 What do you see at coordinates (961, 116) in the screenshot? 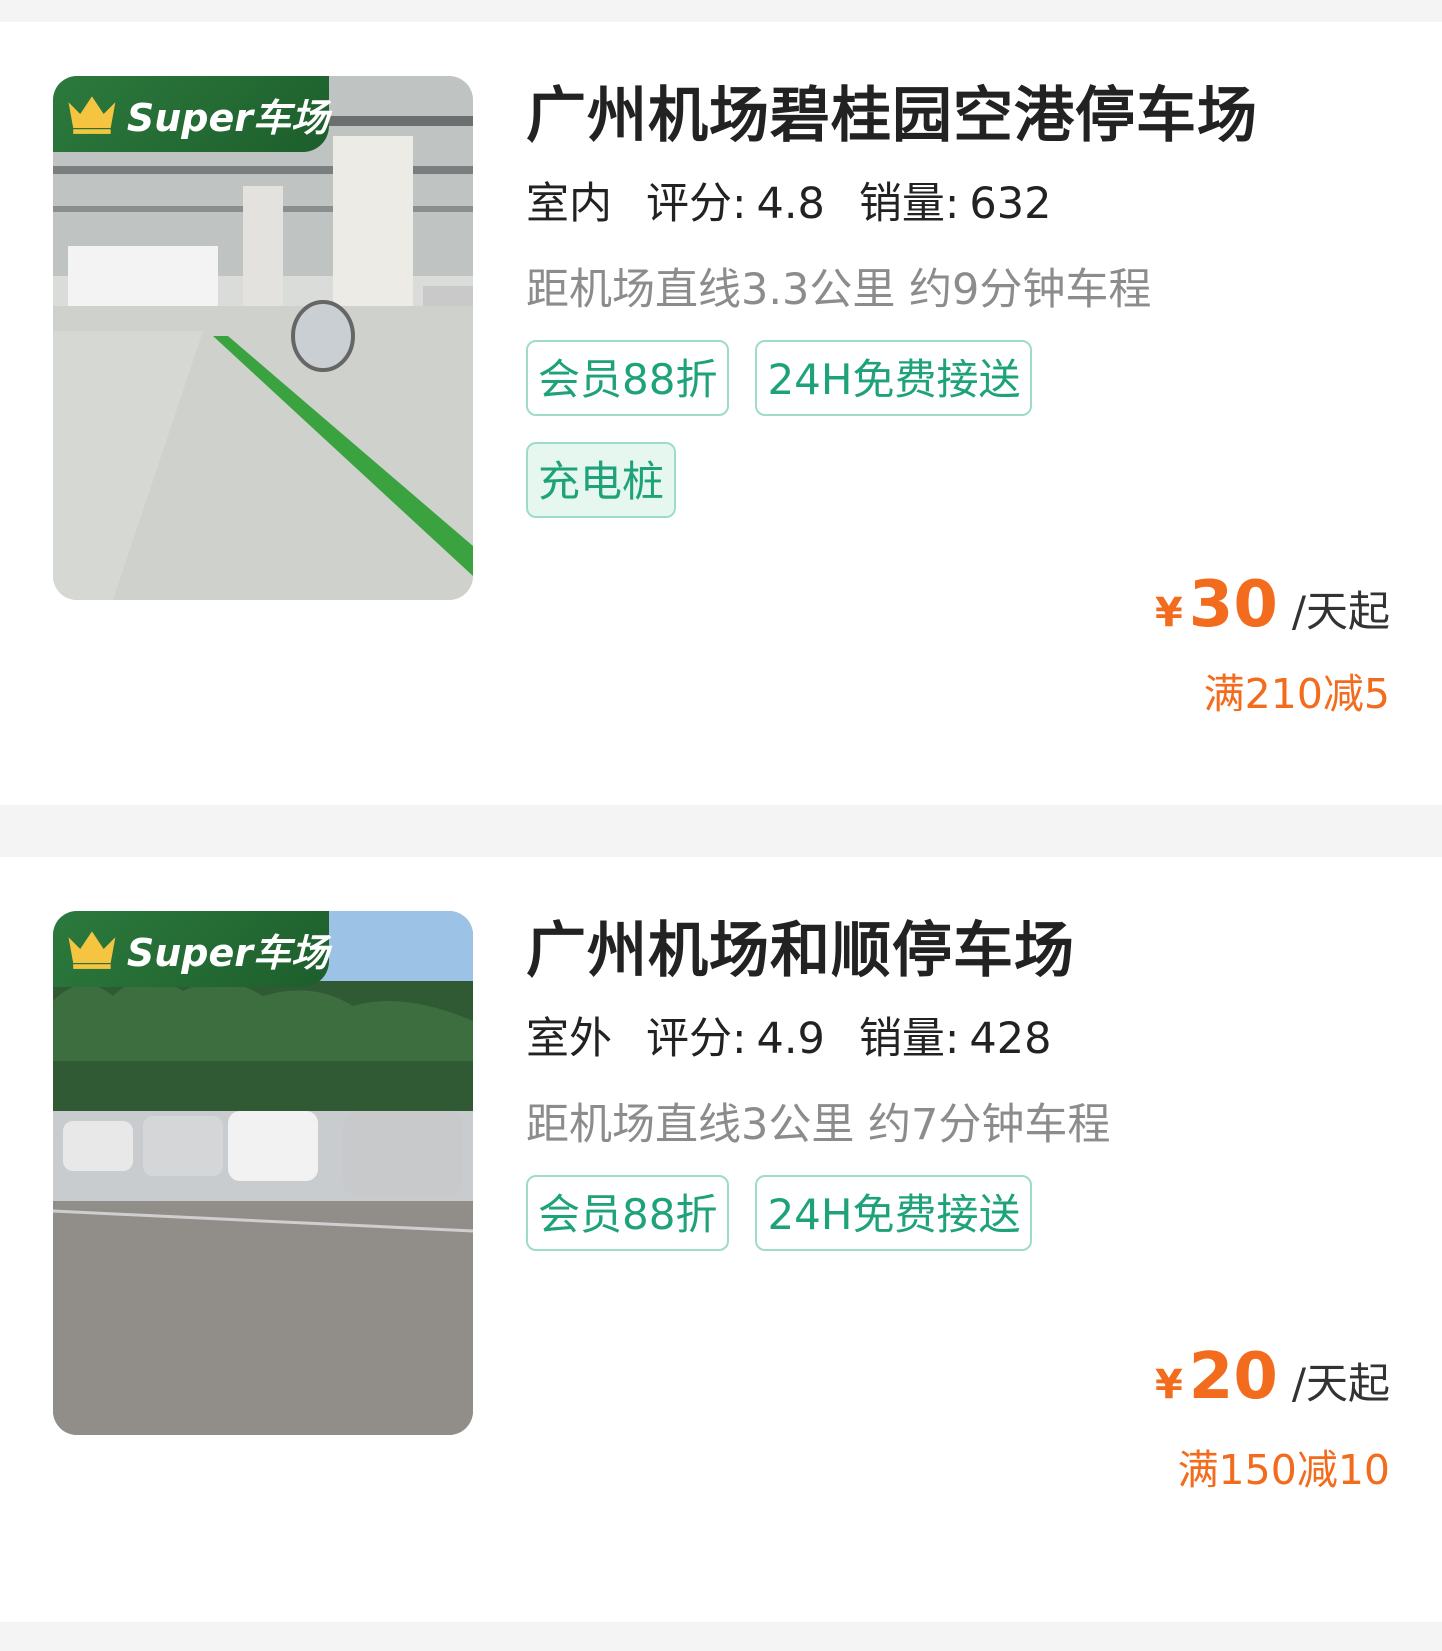
I see `parking-lot-name: 广州机场碧桂园空港停车场` at bounding box center [961, 116].